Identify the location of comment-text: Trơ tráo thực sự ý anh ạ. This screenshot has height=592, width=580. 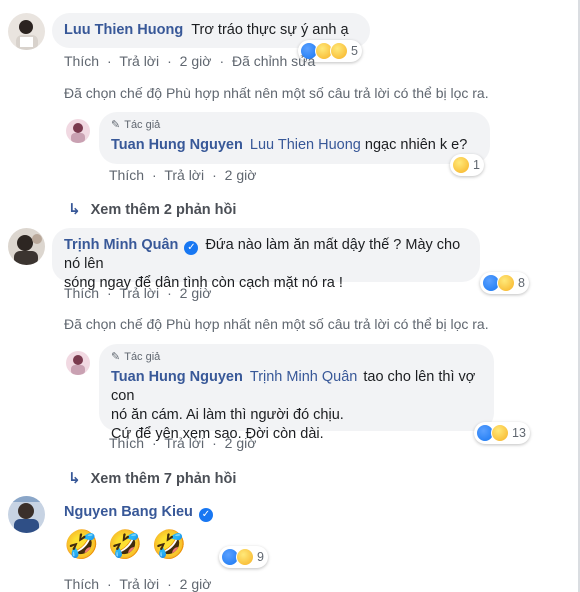
(270, 30).